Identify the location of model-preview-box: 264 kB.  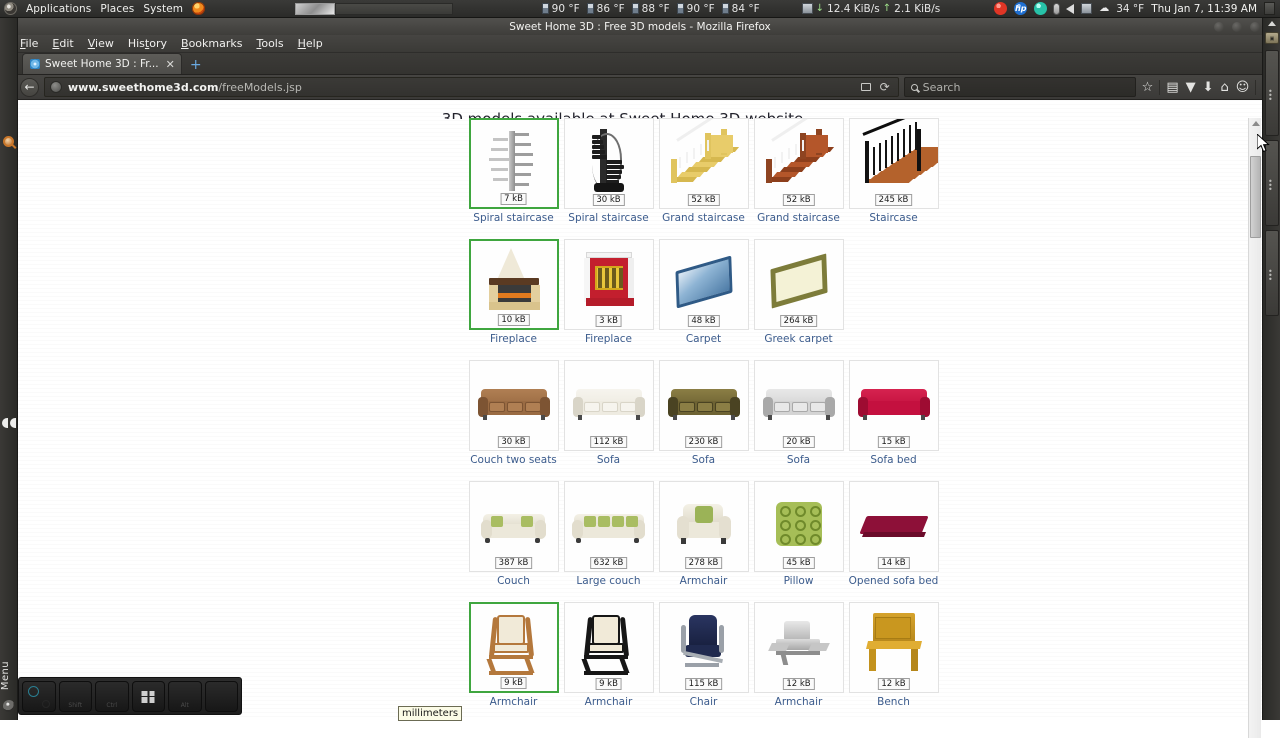
(799, 284).